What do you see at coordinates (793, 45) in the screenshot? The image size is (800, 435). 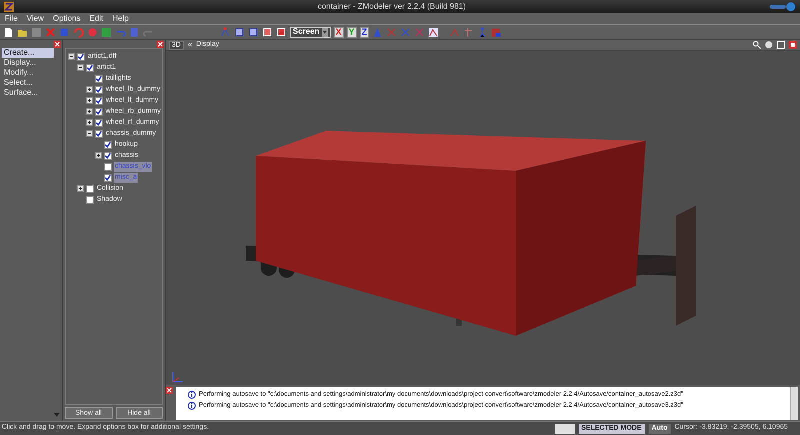 I see `close-viewport-icon` at bounding box center [793, 45].